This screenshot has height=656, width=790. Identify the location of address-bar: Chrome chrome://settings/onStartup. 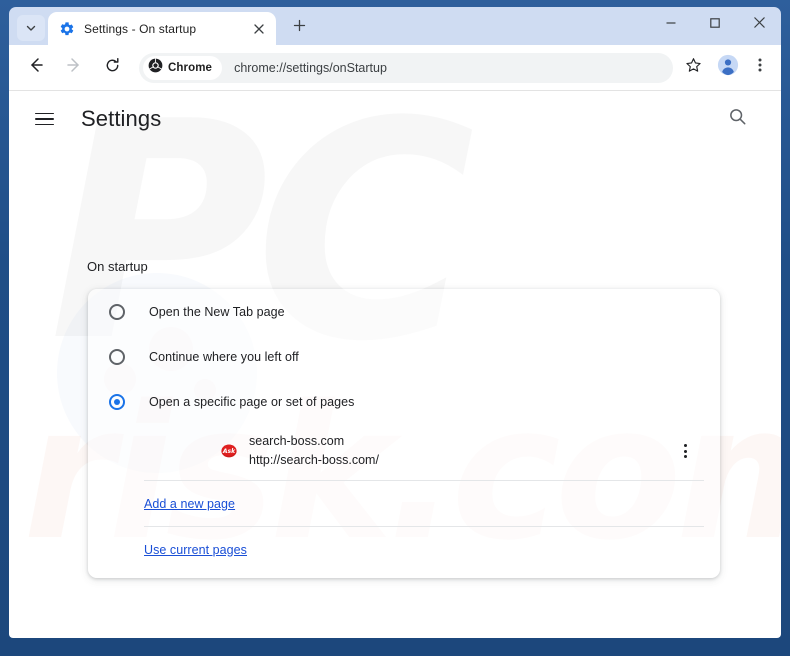
(406, 67).